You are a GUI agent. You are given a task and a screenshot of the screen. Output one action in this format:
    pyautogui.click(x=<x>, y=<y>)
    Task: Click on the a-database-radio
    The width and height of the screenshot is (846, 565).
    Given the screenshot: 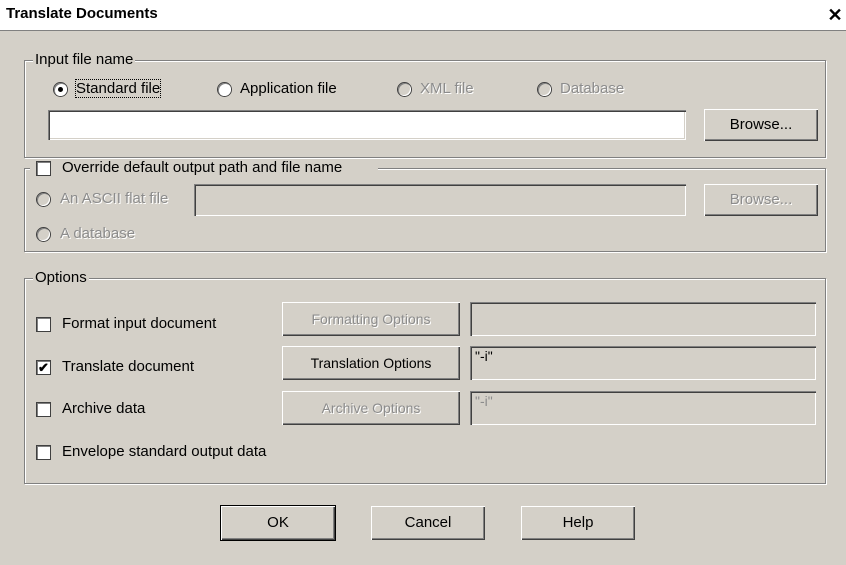 What is the action you would take?
    pyautogui.click(x=43, y=234)
    